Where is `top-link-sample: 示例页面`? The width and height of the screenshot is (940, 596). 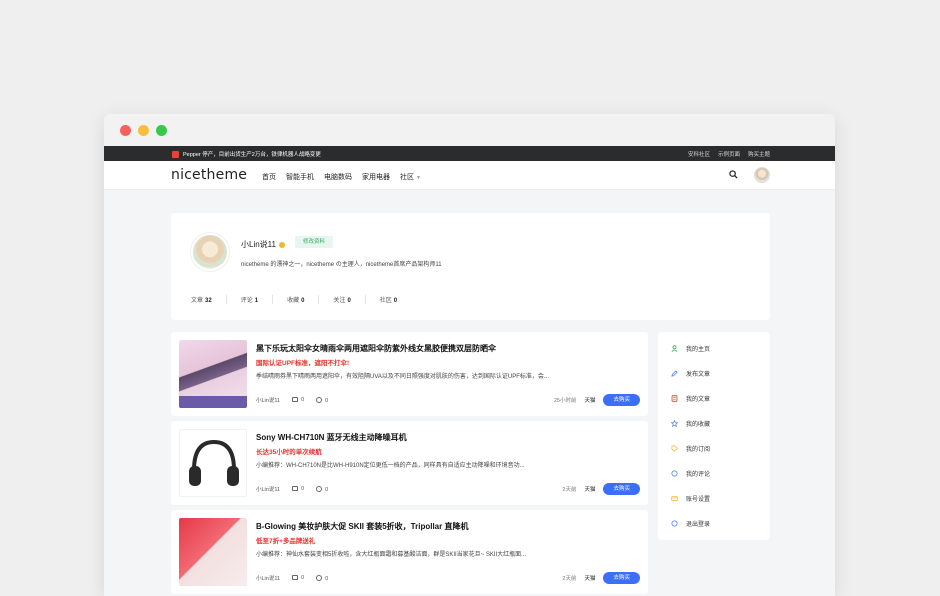 top-link-sample: 示例页面 is located at coordinates (729, 154).